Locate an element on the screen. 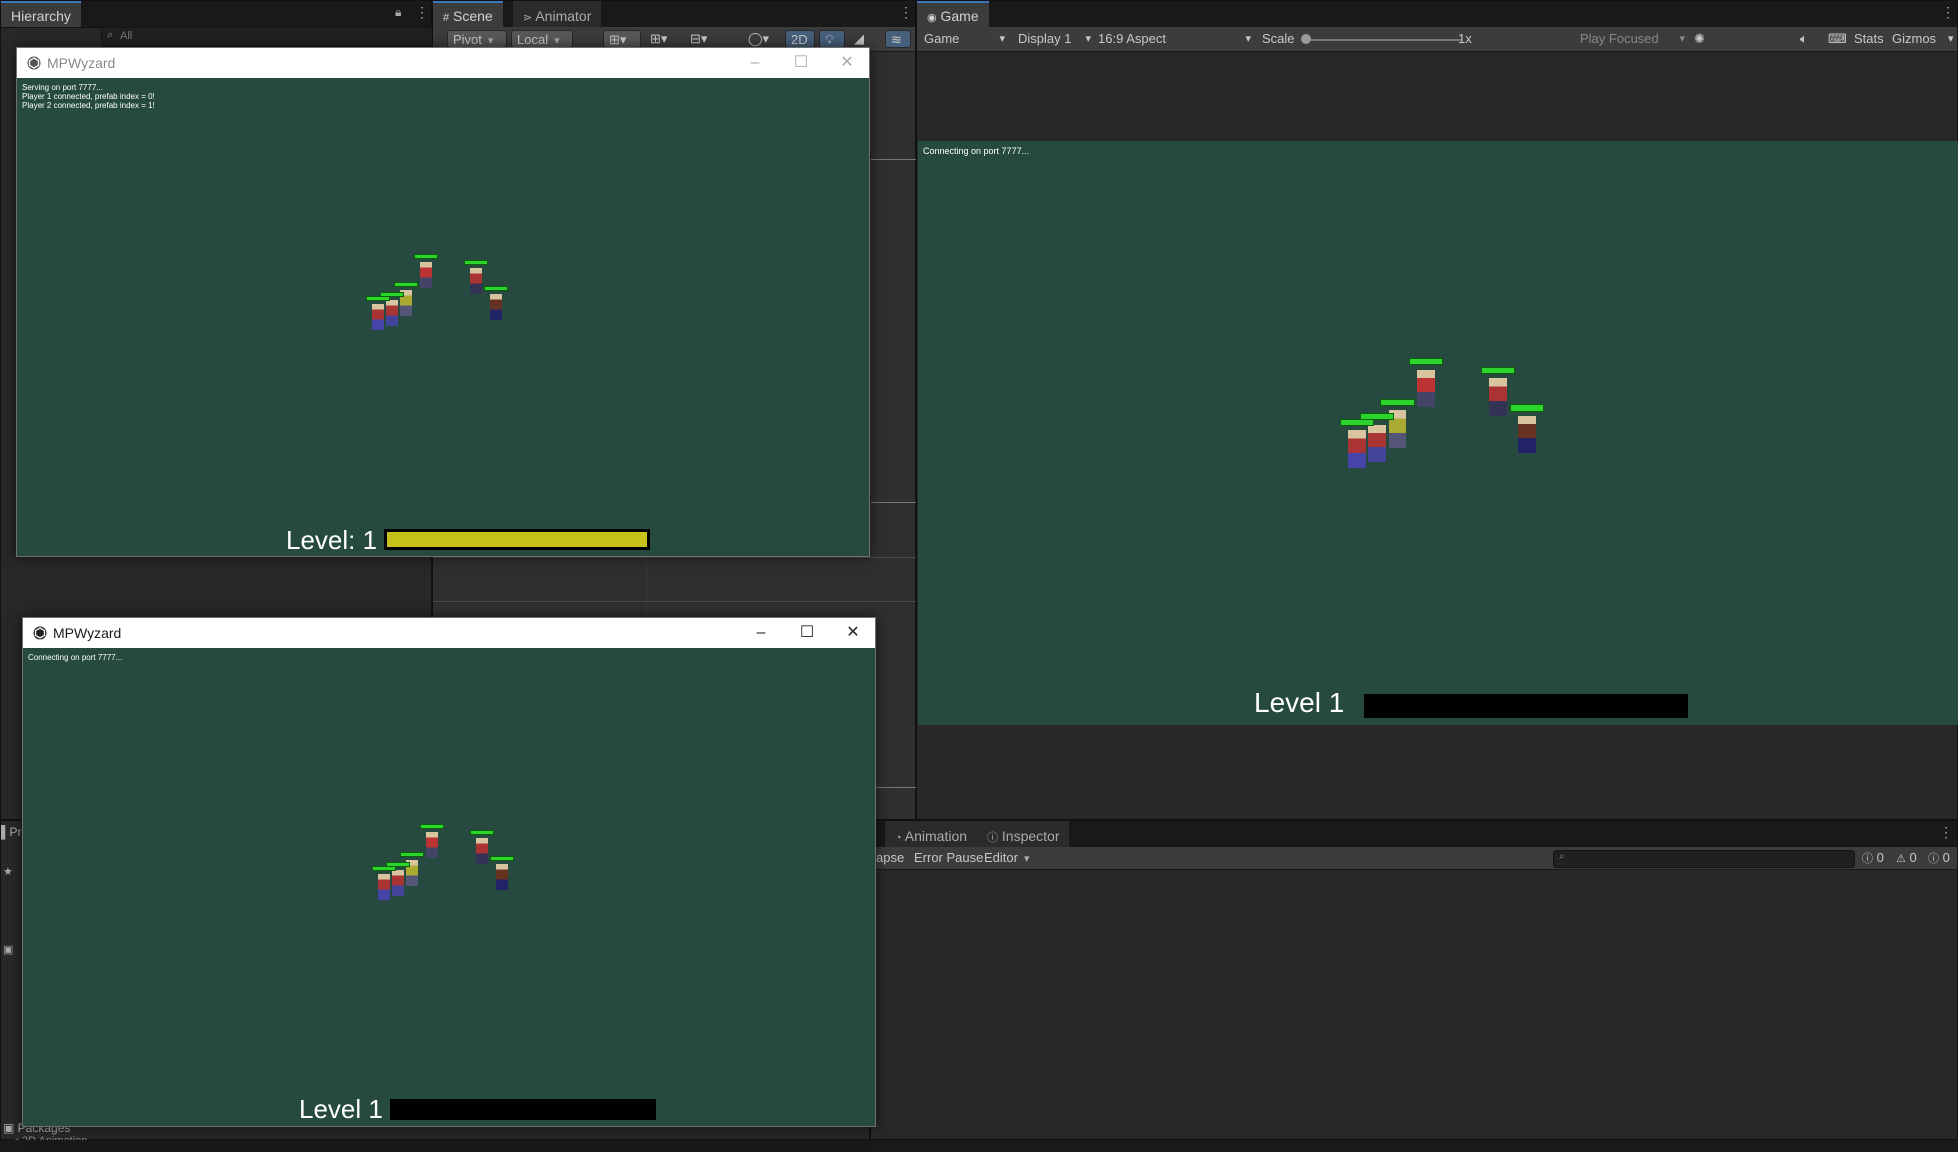 The width and height of the screenshot is (1958, 1152). audio-toggle-icon: ◢ is located at coordinates (861, 39).